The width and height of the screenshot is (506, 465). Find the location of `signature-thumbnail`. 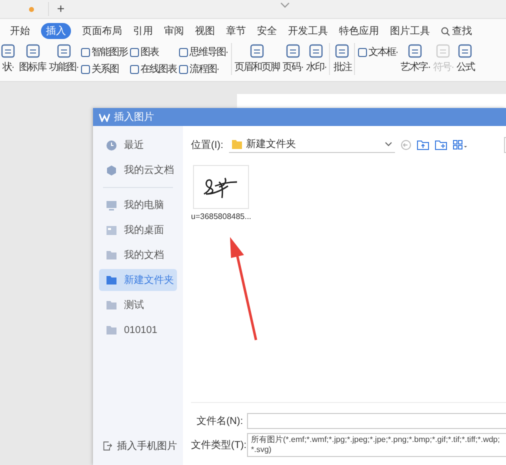

signature-thumbnail is located at coordinates (221, 187).